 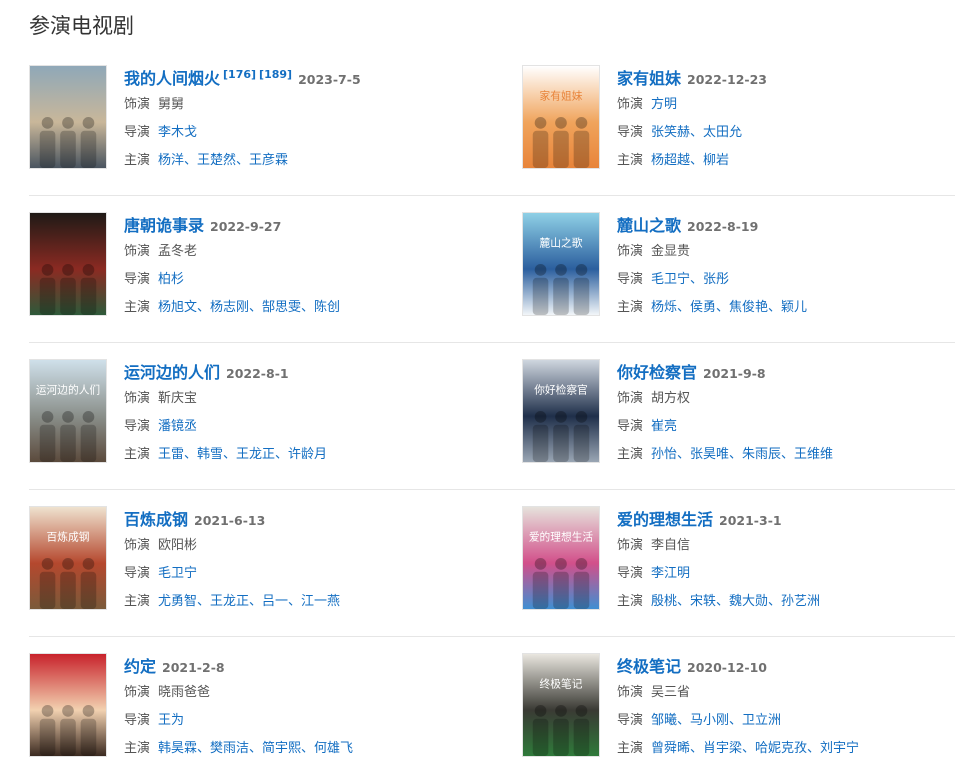 I want to click on role-value: 胡方权, so click(x=671, y=398).